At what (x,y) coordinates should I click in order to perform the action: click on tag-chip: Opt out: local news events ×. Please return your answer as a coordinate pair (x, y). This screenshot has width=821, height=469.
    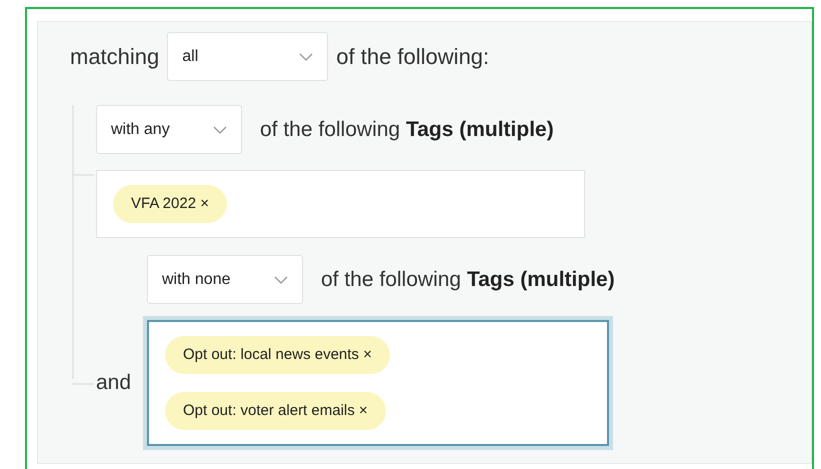
    Looking at the image, I should click on (277, 355).